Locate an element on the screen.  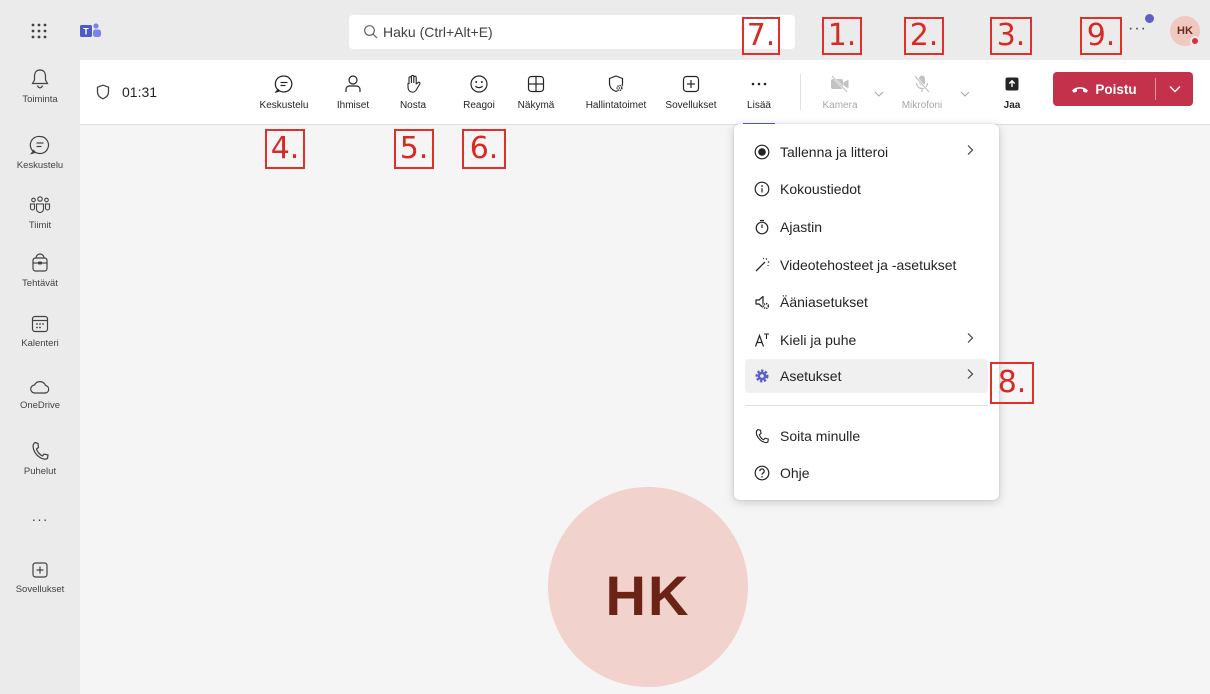
annotation-mic: 2. is located at coordinates (924, 36).